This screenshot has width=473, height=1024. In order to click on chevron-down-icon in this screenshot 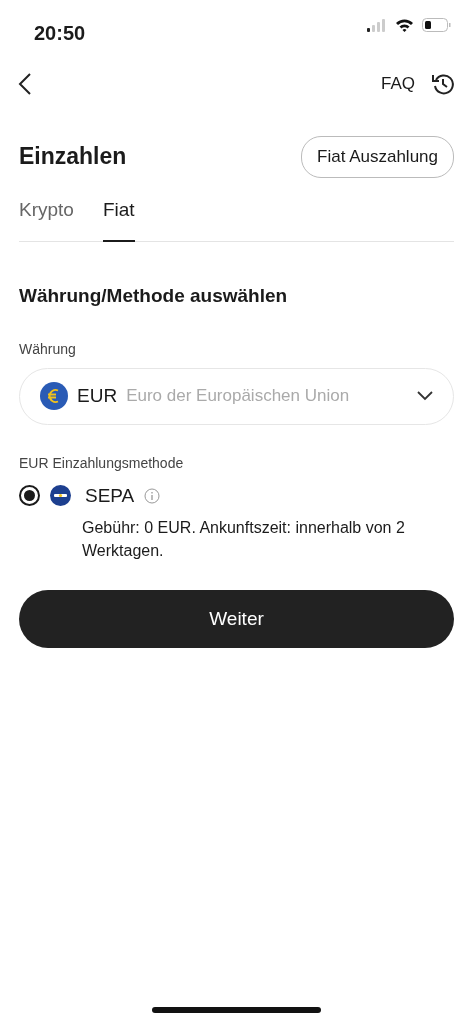, I will do `click(425, 396)`.